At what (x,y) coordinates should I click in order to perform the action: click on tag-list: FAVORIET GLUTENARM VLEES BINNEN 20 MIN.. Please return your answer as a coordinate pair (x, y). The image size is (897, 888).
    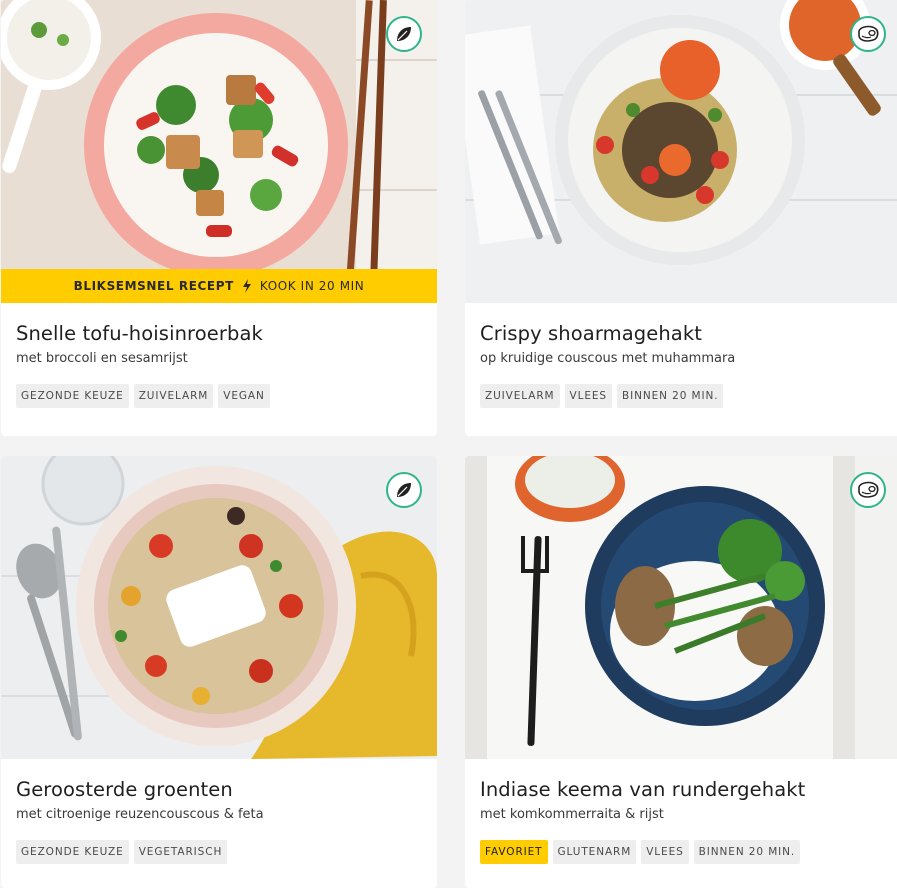
    Looking at the image, I should click on (683, 852).